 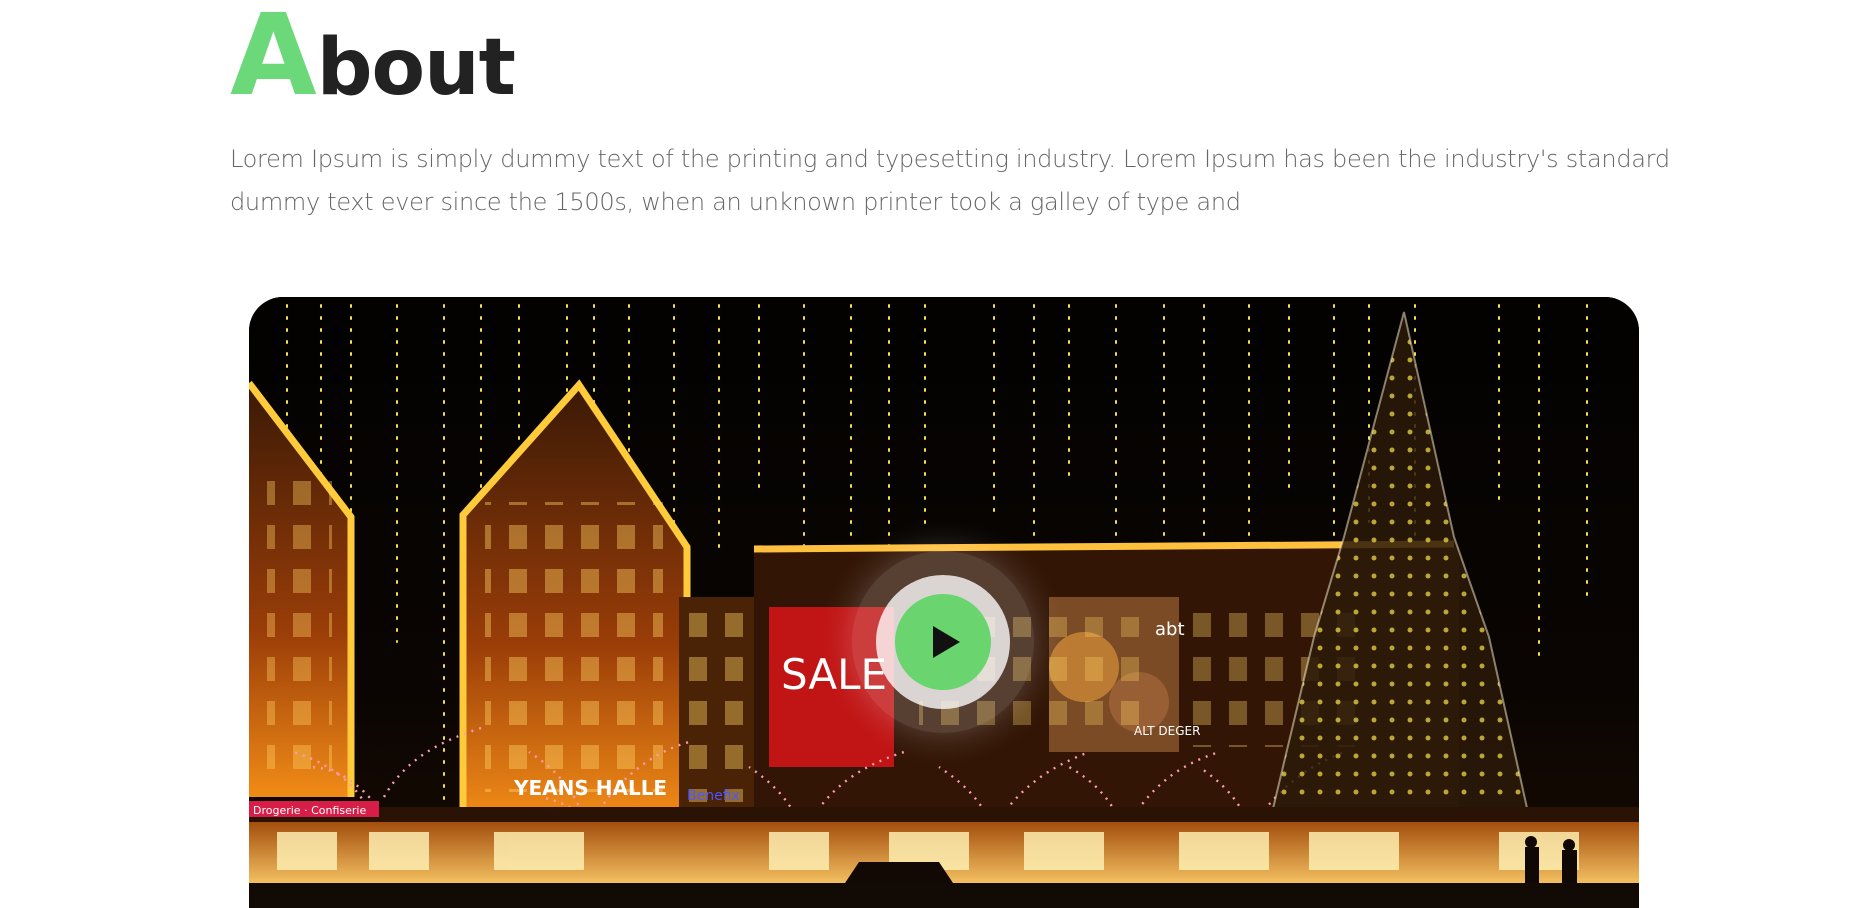 I want to click on about-heading: About, so click(x=373, y=56).